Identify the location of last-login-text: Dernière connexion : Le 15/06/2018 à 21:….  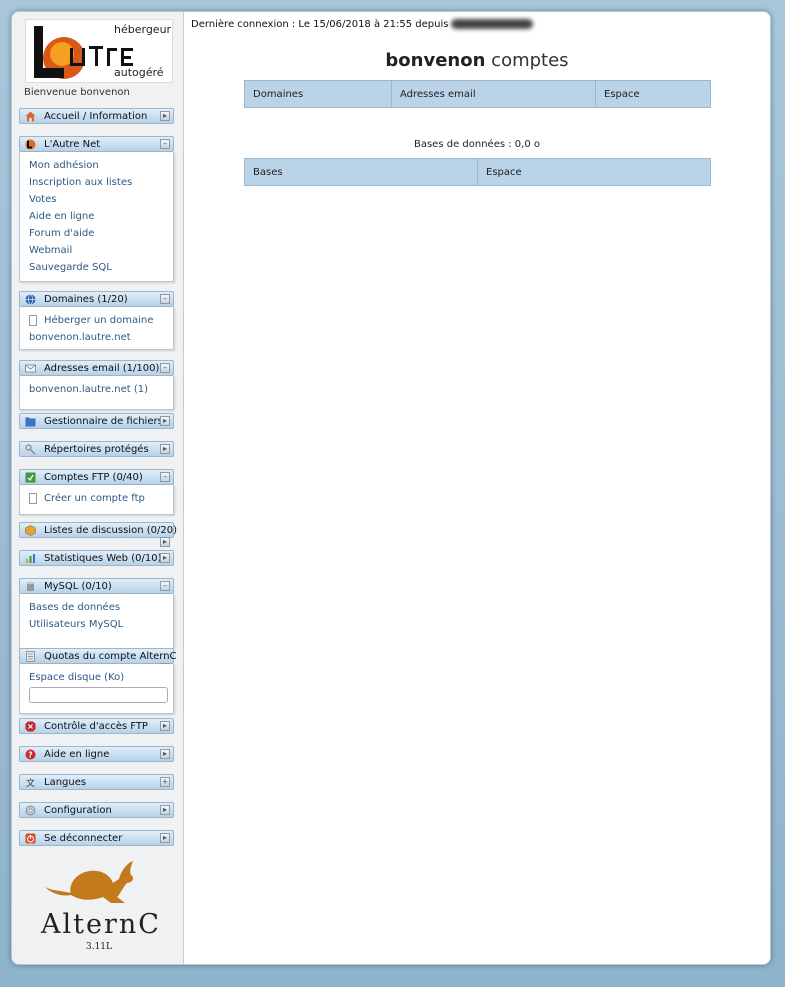
(320, 24).